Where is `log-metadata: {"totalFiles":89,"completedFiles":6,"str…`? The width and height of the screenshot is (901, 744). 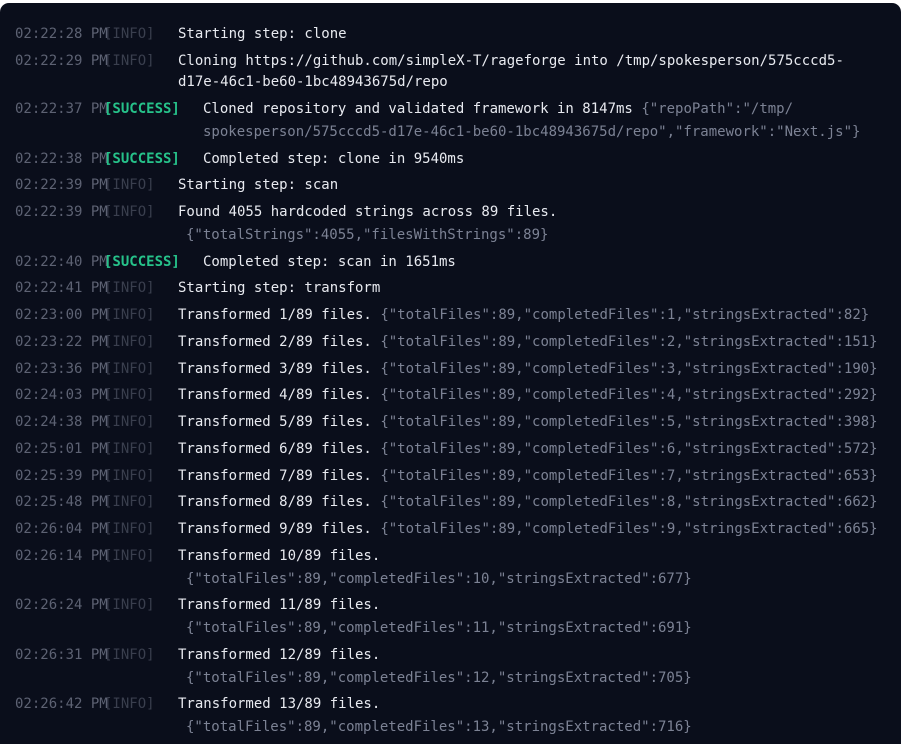
log-metadata: {"totalFiles":89,"completedFiles":6,"str… is located at coordinates (629, 449).